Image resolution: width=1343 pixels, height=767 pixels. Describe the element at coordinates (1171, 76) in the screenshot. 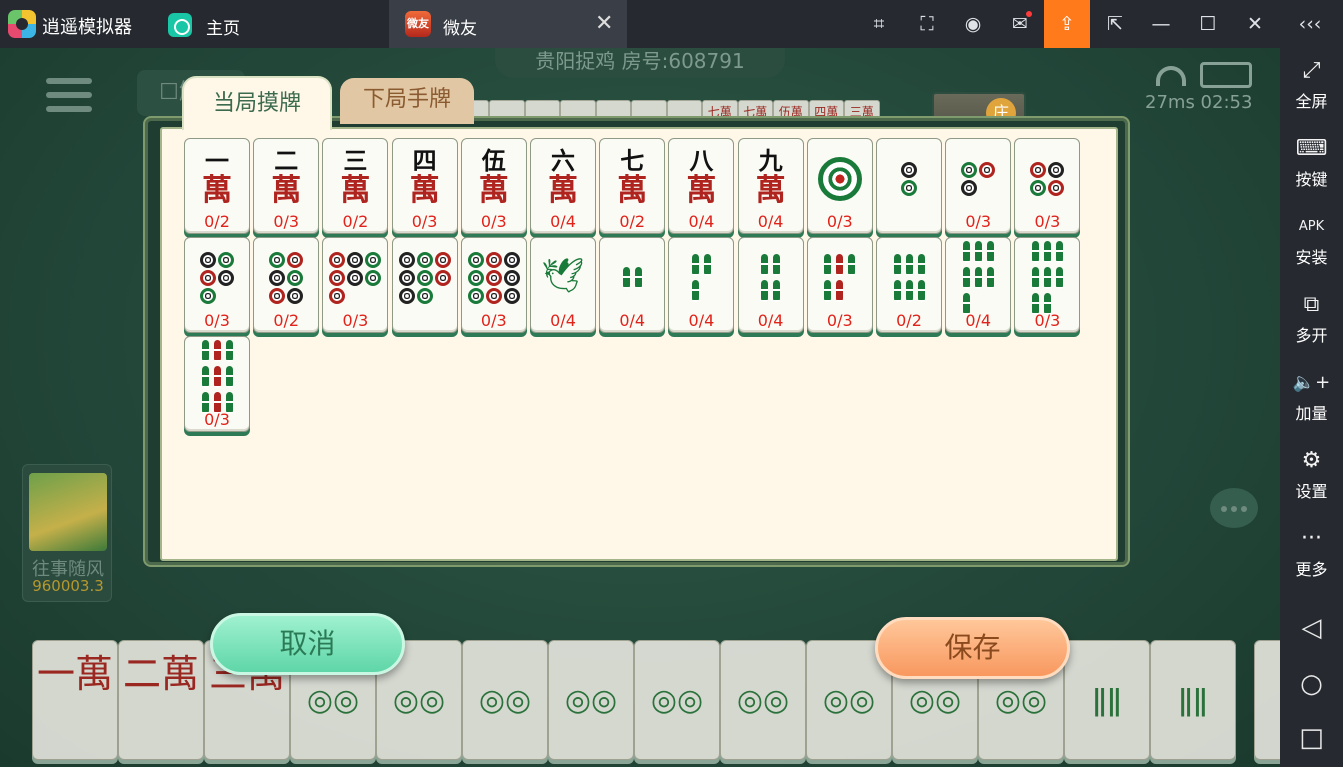

I see `wifi-icon` at that location.